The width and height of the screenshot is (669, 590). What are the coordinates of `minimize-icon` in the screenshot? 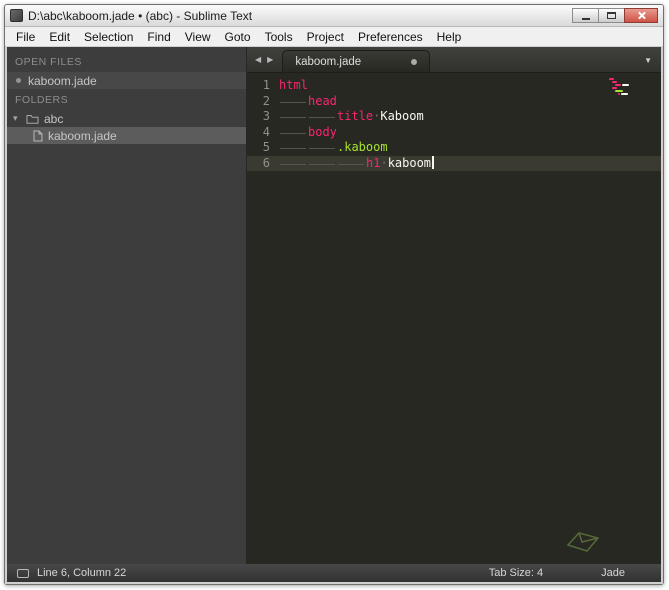 It's located at (585, 18).